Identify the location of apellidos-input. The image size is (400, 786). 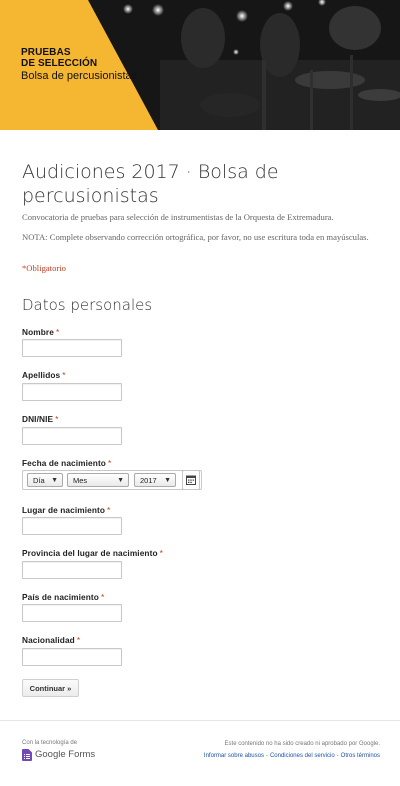
(72, 392).